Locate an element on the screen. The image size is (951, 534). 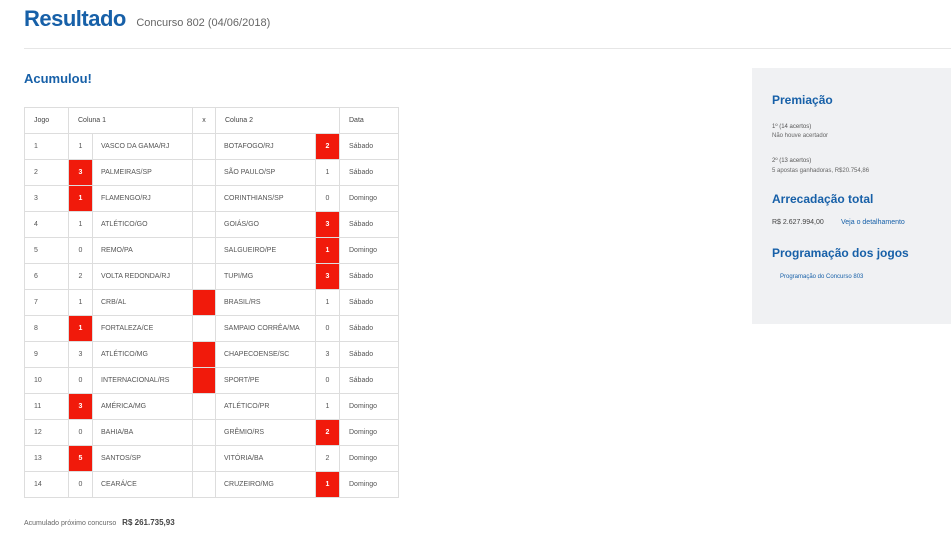
team-1-name: INTERNACIONAL/RS is located at coordinates (142, 380).